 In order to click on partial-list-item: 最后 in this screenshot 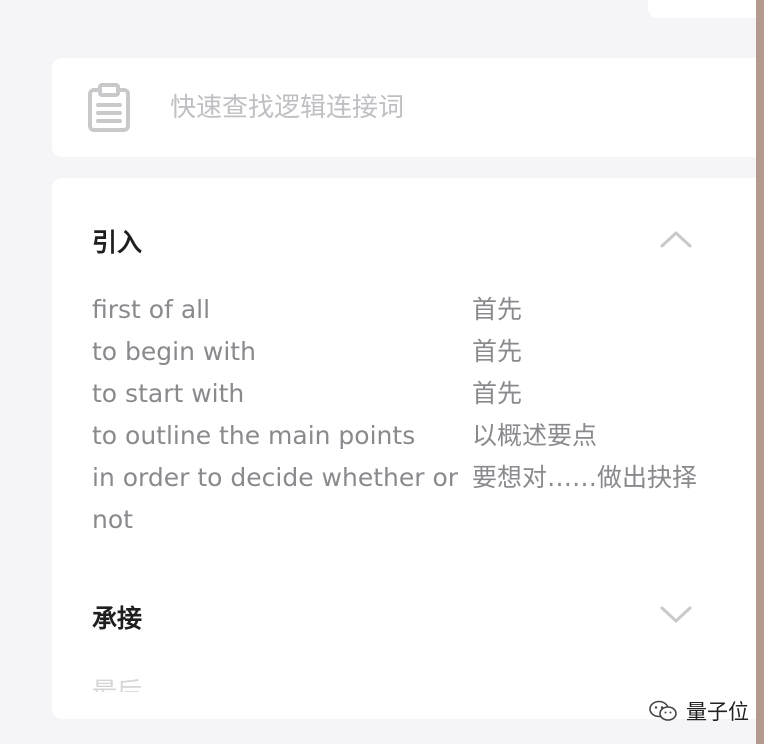, I will do `click(117, 684)`.